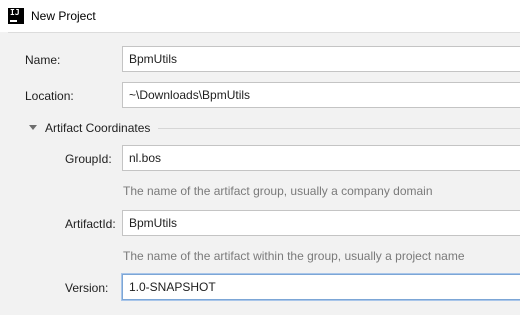 This screenshot has width=520, height=315. Describe the element at coordinates (87, 288) in the screenshot. I see `version-label: Version:` at that location.